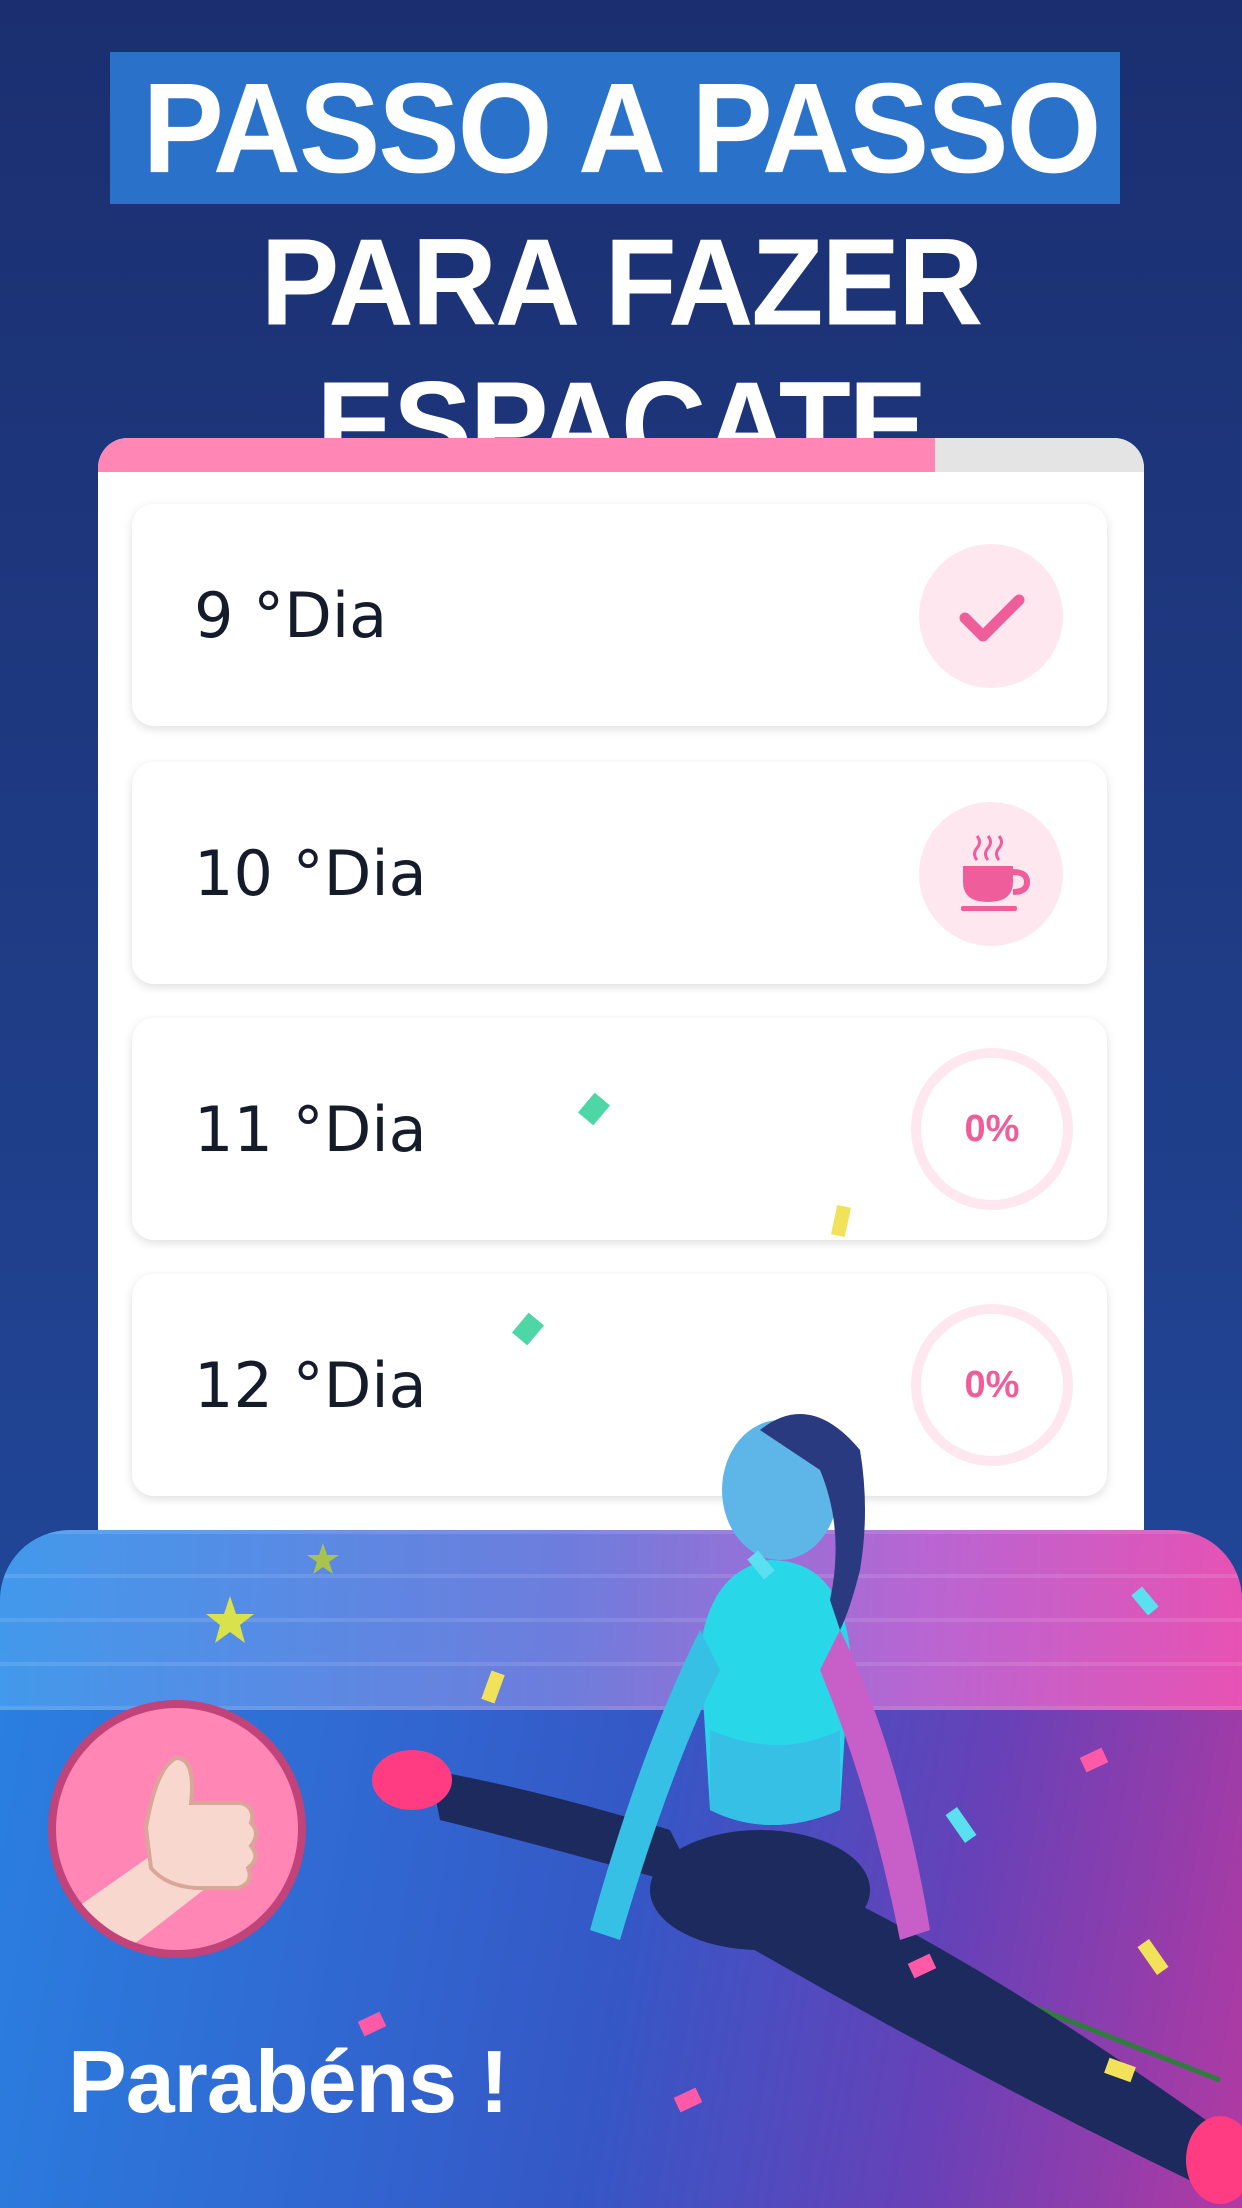 The image size is (1242, 2208). Describe the element at coordinates (291, 615) in the screenshot. I see `day-label: 9 °Dia` at that location.